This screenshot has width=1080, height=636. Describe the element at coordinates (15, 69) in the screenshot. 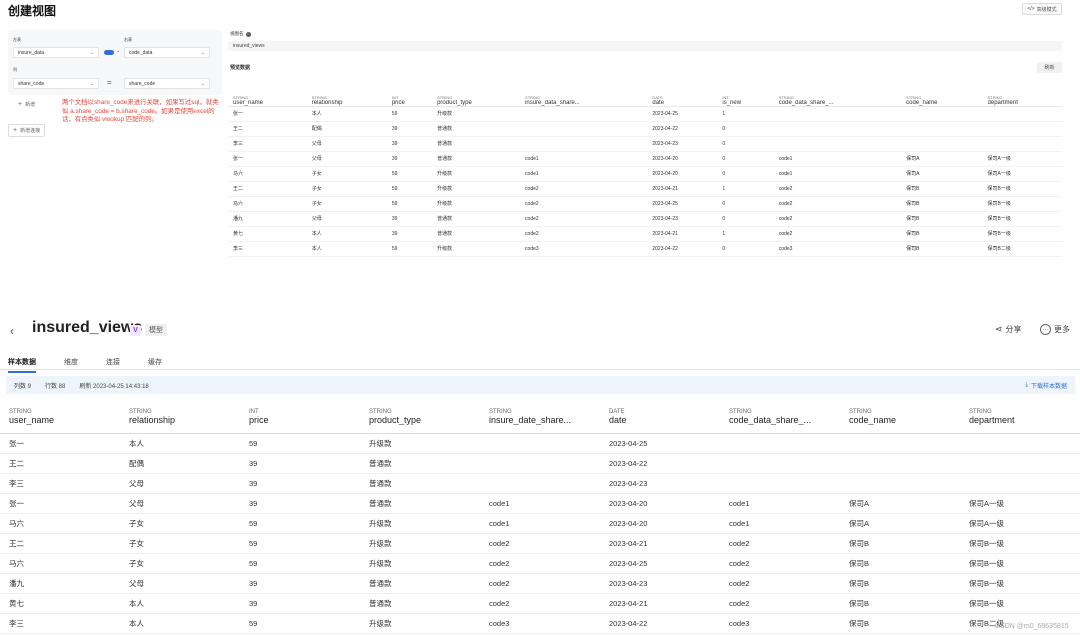

I see `column-label: 列` at that location.